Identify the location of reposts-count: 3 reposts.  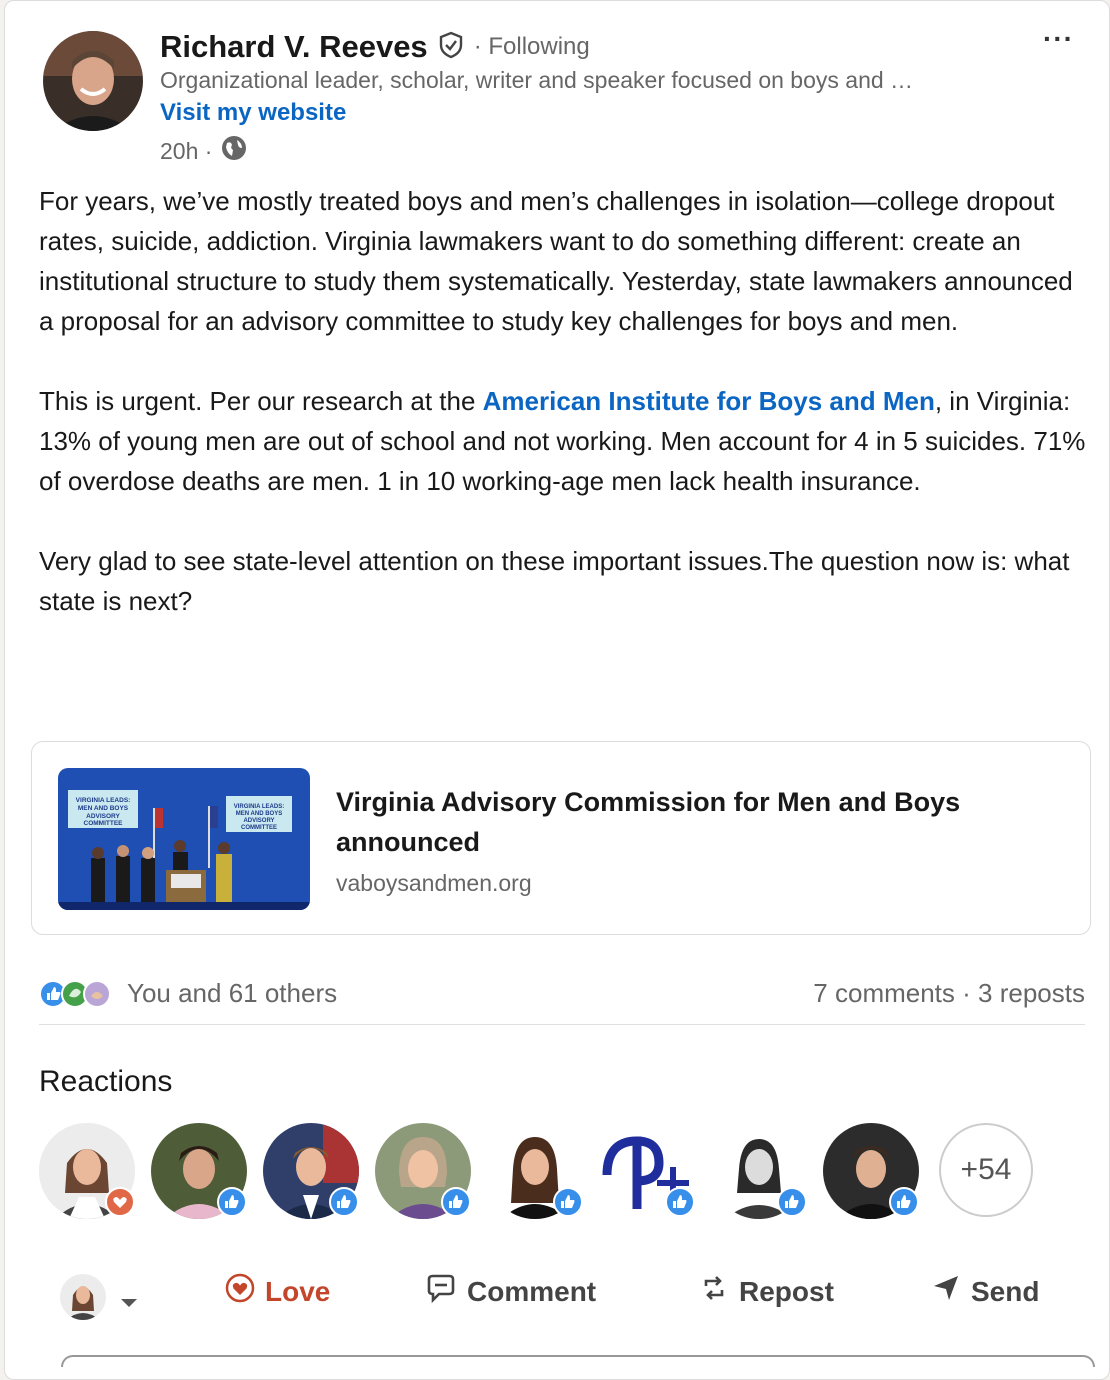
(1031, 993).